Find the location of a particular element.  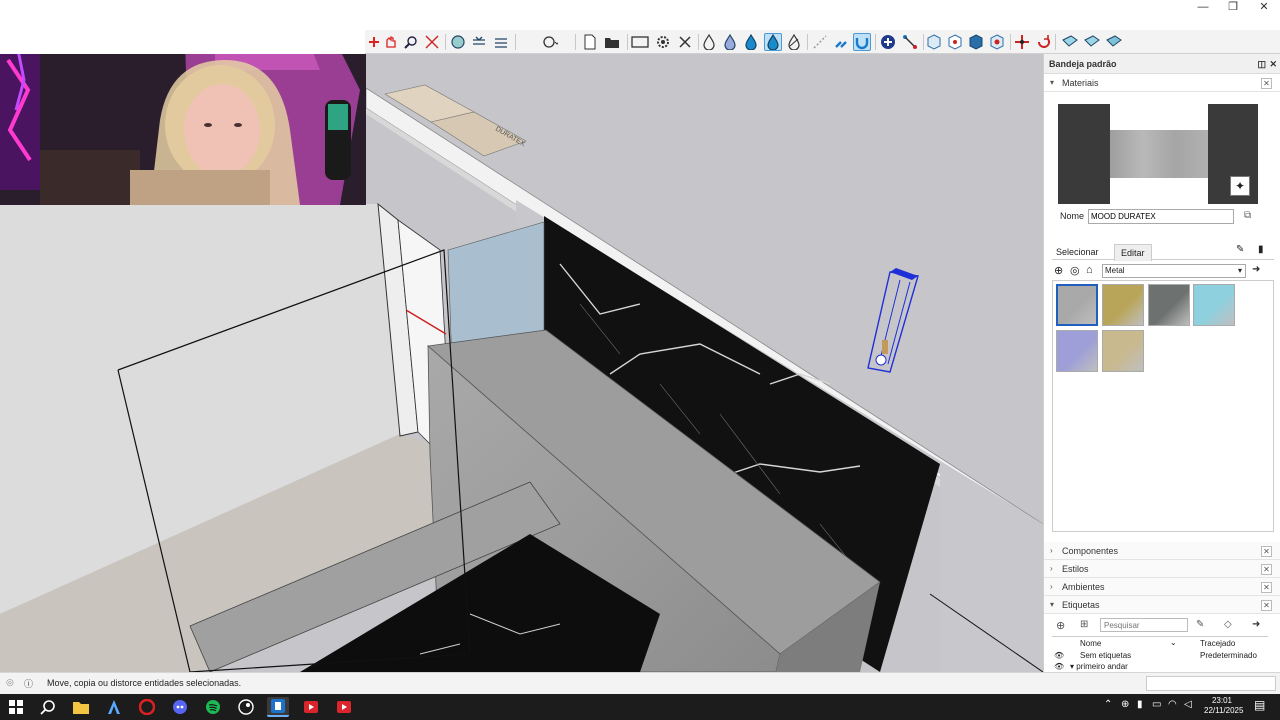

surface-b-icon is located at coordinates (1092, 42).